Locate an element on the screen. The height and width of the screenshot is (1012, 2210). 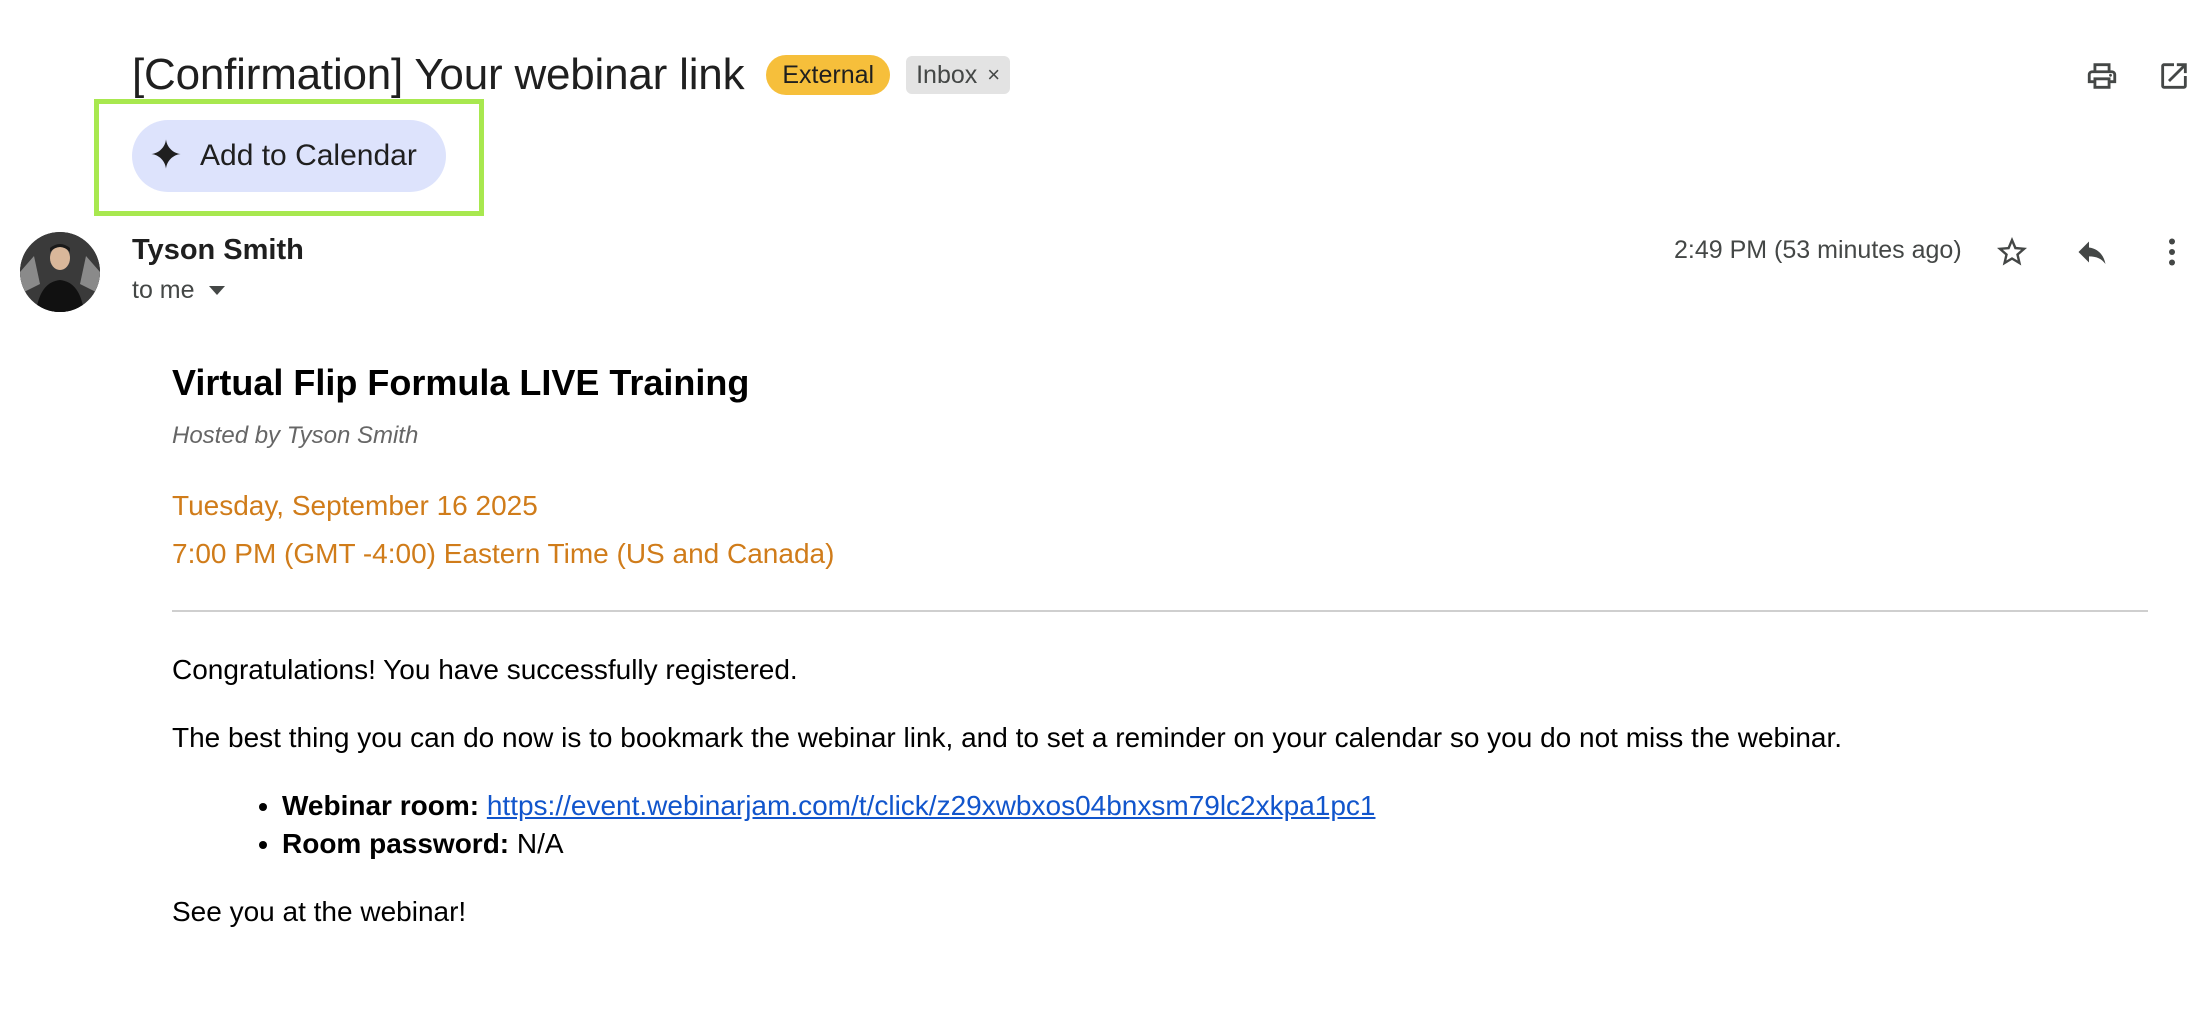
external-badge: External is located at coordinates (828, 75).